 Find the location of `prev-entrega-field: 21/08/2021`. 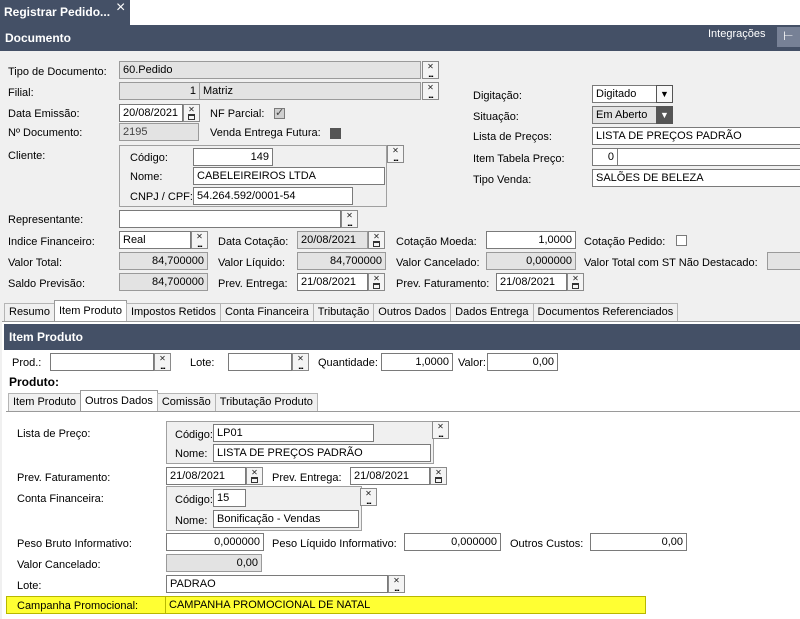

prev-entrega-field: 21/08/2021 is located at coordinates (332, 282).